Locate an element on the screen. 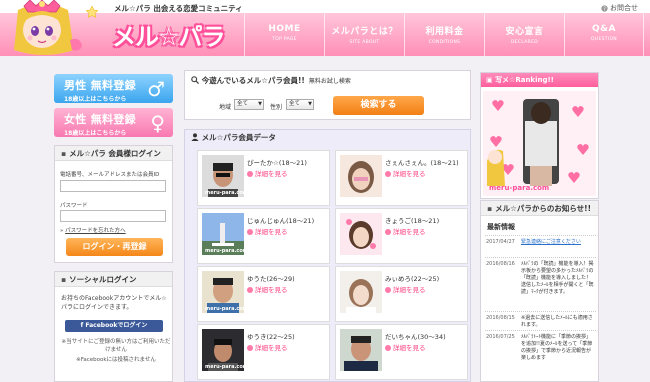 This screenshot has height=382, width=650. password-field-label: パスワード is located at coordinates (74, 206).